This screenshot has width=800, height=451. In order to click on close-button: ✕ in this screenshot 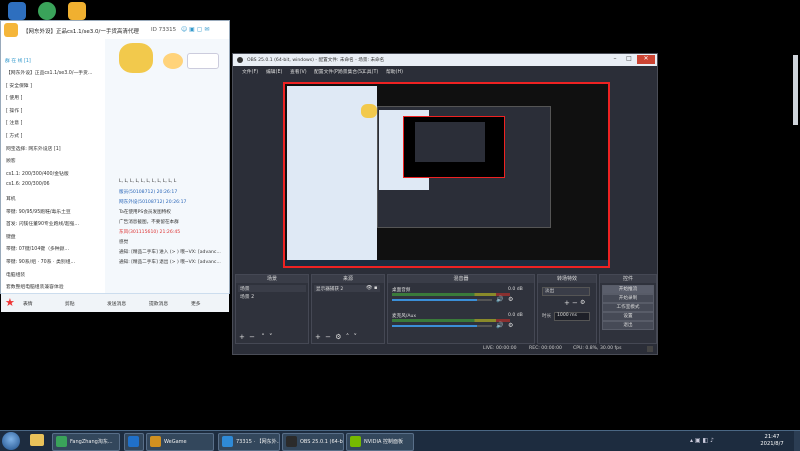, I will do `click(646, 59)`.